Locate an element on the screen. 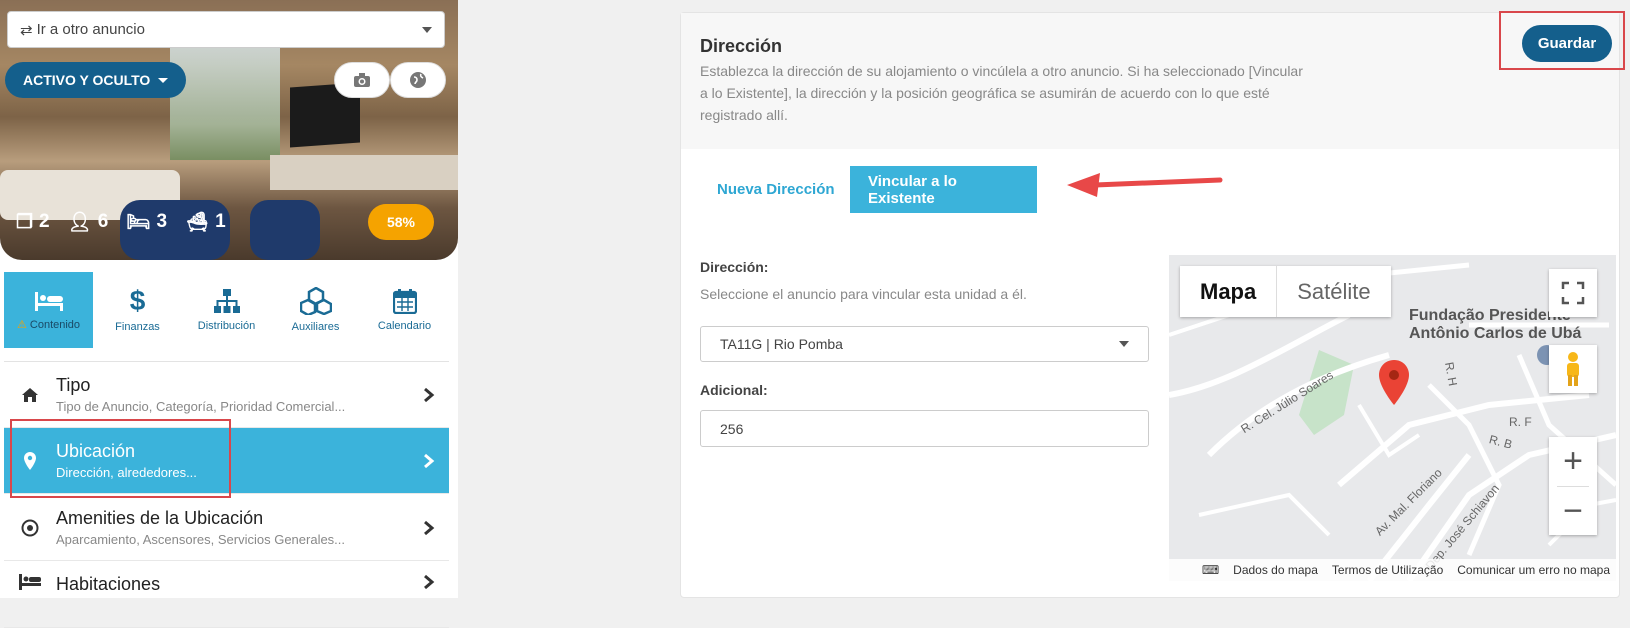 Image resolution: width=1630 pixels, height=628 pixels. dollar-icon: $ is located at coordinates (137, 300).